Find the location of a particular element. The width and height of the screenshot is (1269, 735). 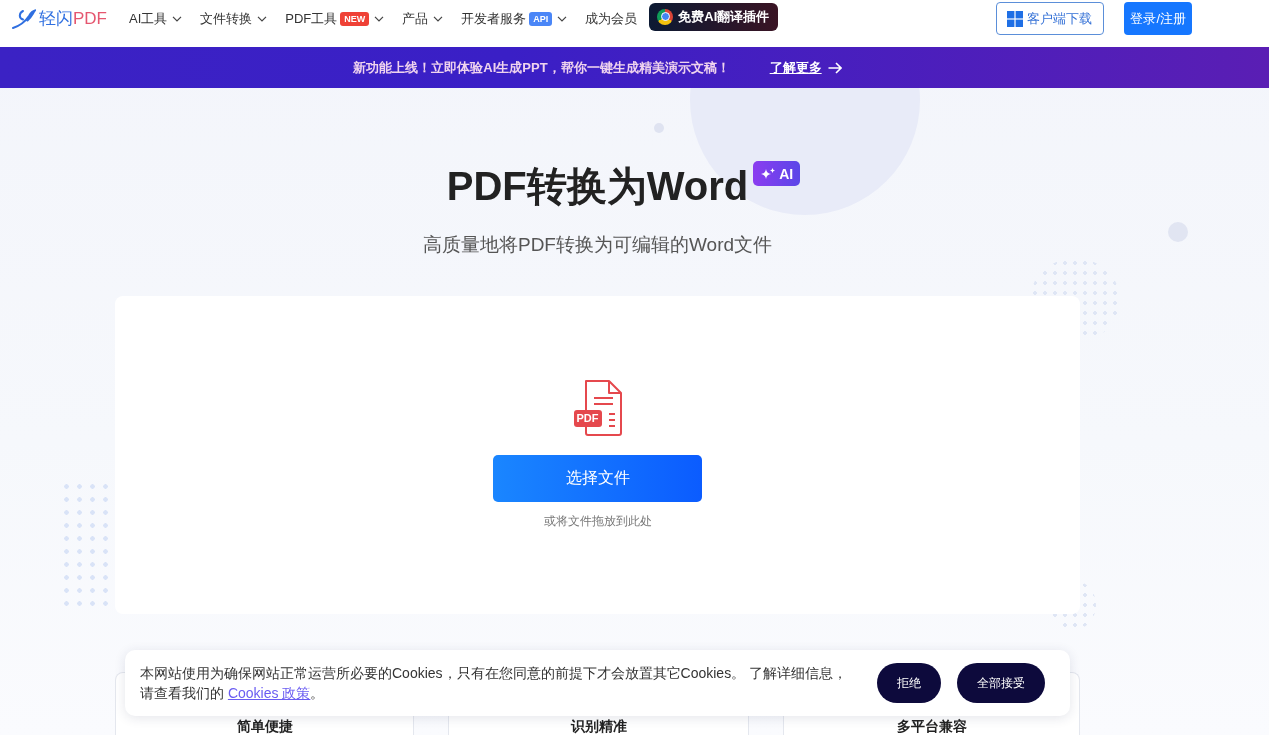

grid-logo-icon is located at coordinates (1015, 18).